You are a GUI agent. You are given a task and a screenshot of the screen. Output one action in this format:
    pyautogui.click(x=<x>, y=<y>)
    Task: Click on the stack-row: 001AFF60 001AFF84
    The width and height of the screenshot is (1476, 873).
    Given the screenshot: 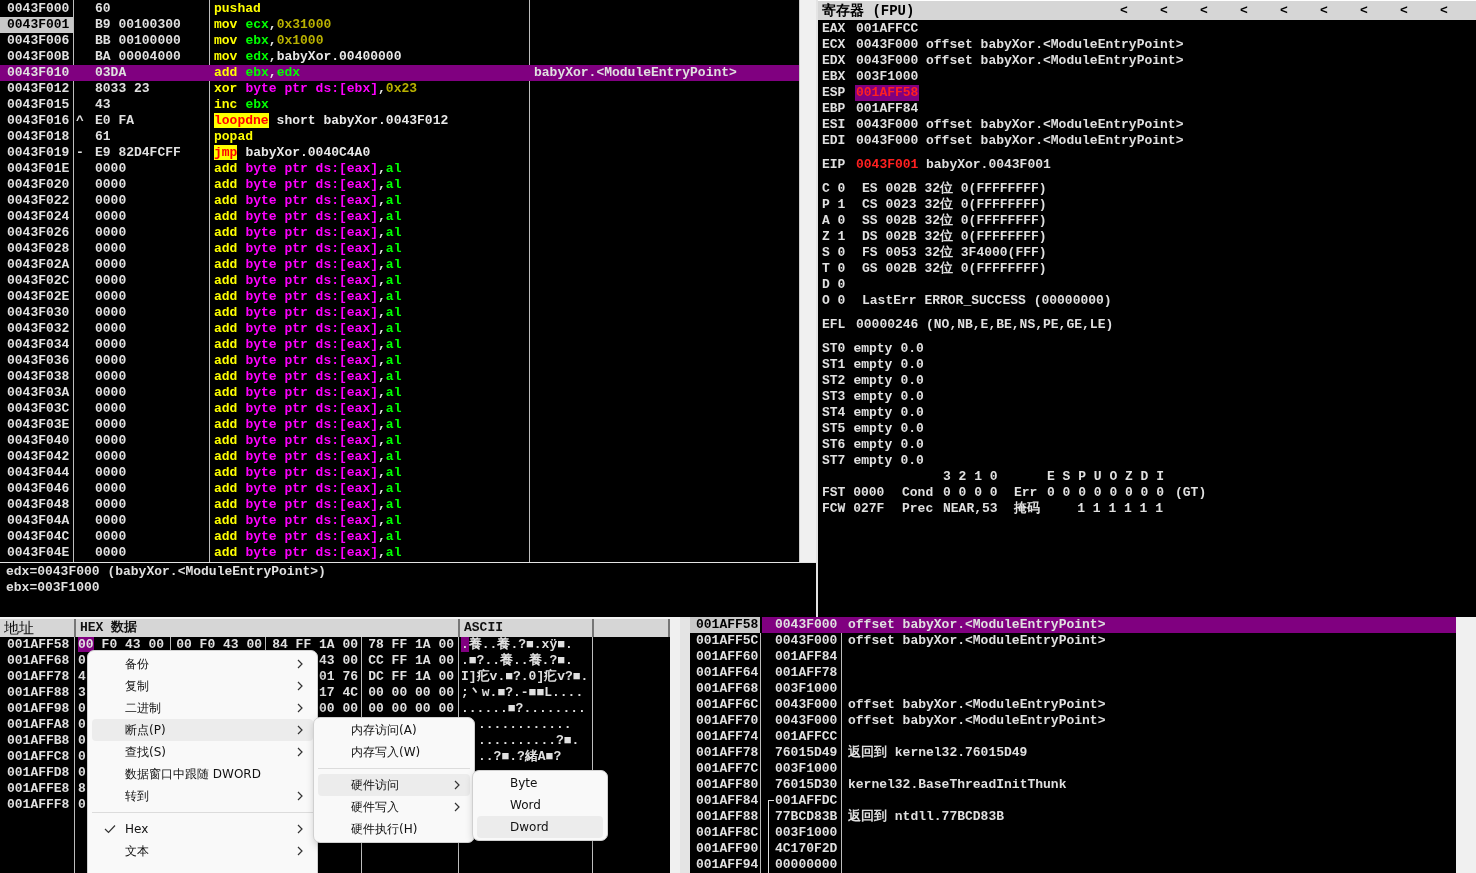 What is the action you would take?
    pyautogui.click(x=1073, y=657)
    